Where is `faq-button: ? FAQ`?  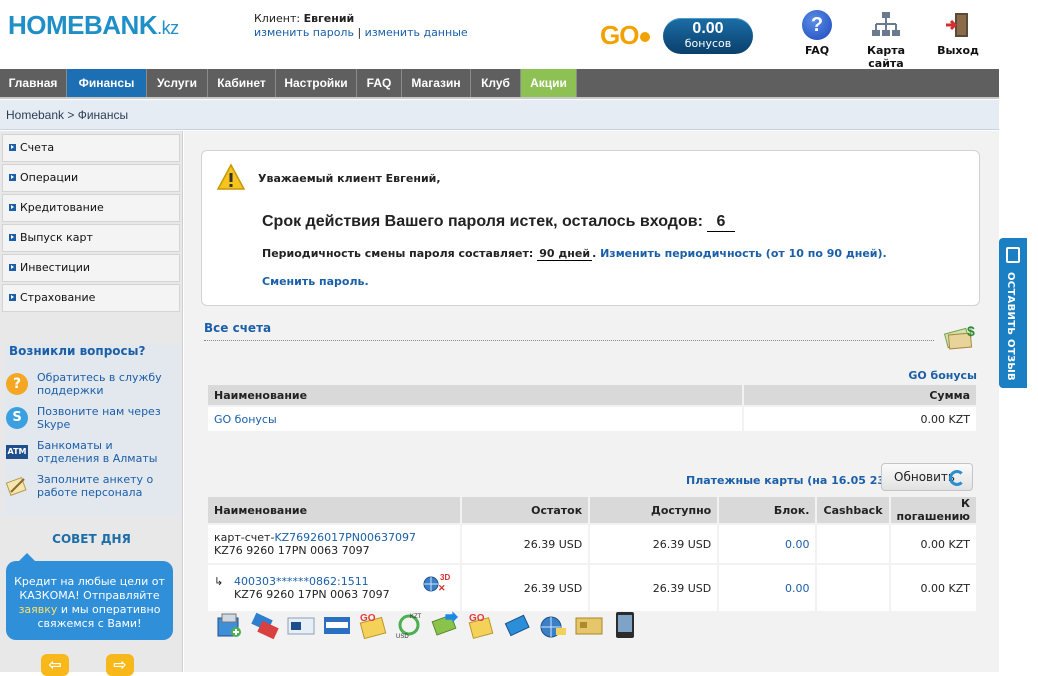
faq-button: ? FAQ is located at coordinates (817, 33).